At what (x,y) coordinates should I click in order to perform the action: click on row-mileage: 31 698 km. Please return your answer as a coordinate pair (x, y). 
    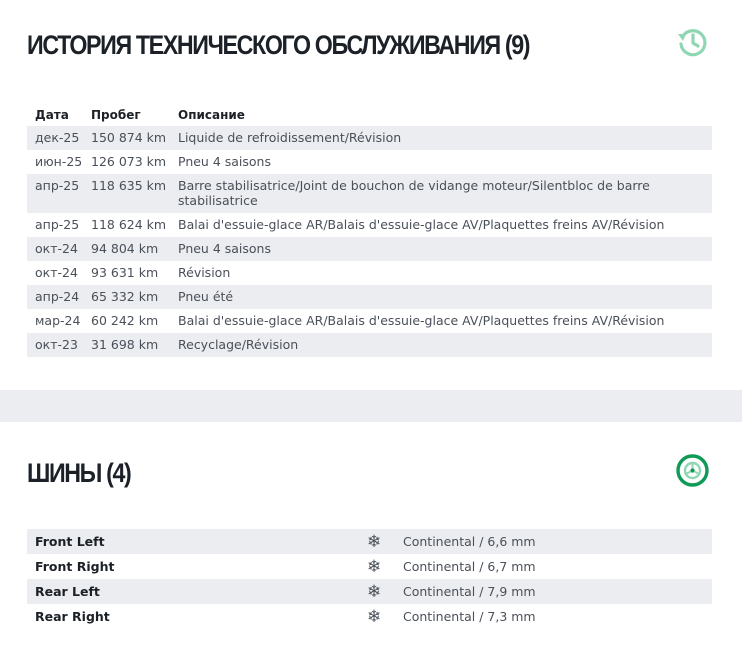
    Looking at the image, I should click on (125, 344).